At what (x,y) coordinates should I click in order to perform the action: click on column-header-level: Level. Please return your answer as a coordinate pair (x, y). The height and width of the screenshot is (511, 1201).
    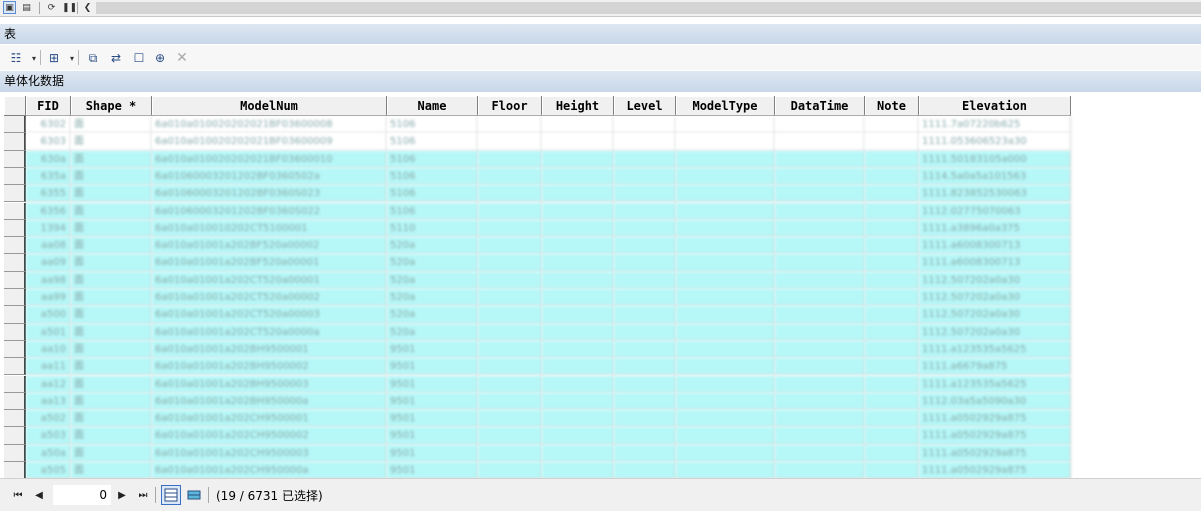
    Looking at the image, I should click on (645, 106).